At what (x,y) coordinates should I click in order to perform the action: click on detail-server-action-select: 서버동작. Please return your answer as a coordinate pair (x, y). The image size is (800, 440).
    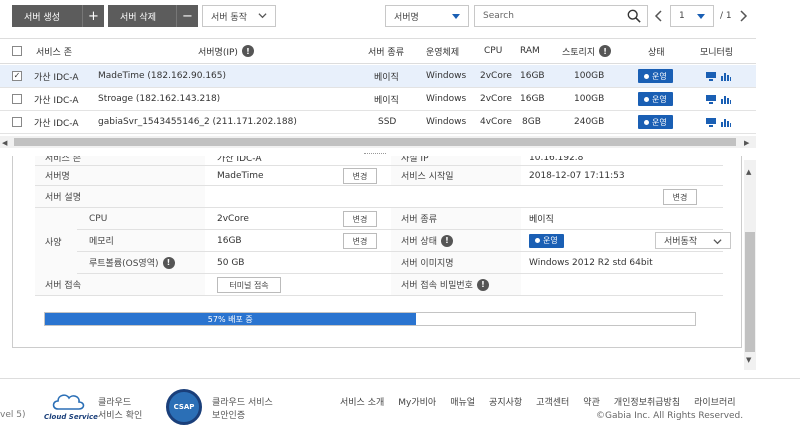
    Looking at the image, I should click on (693, 240).